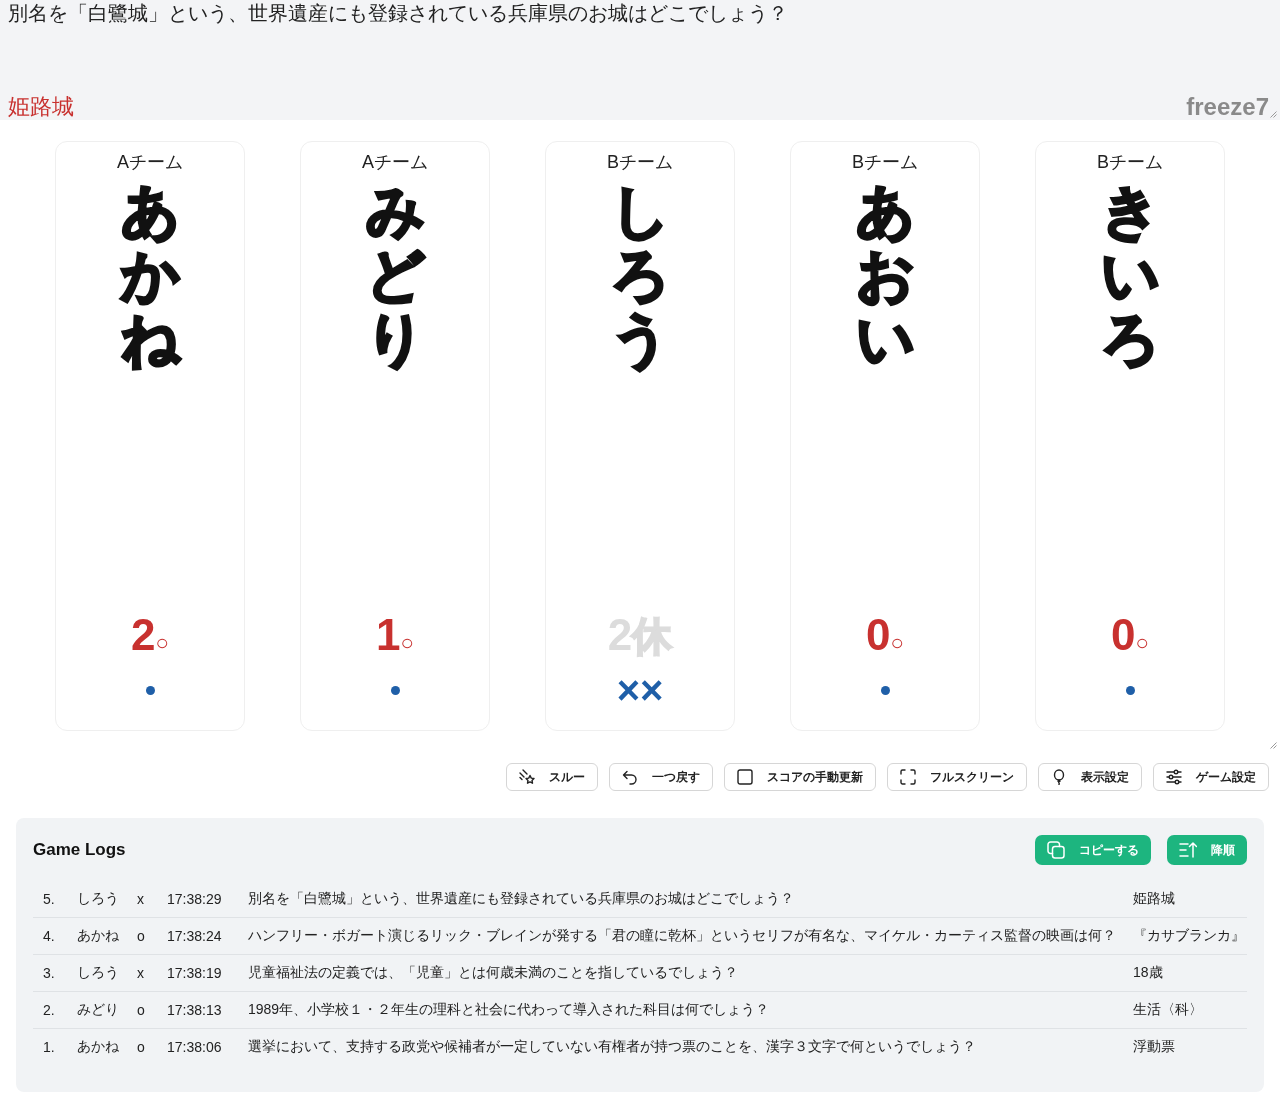 This screenshot has width=1280, height=1108. I want to click on log-answer: 姫路城, so click(1154, 898).